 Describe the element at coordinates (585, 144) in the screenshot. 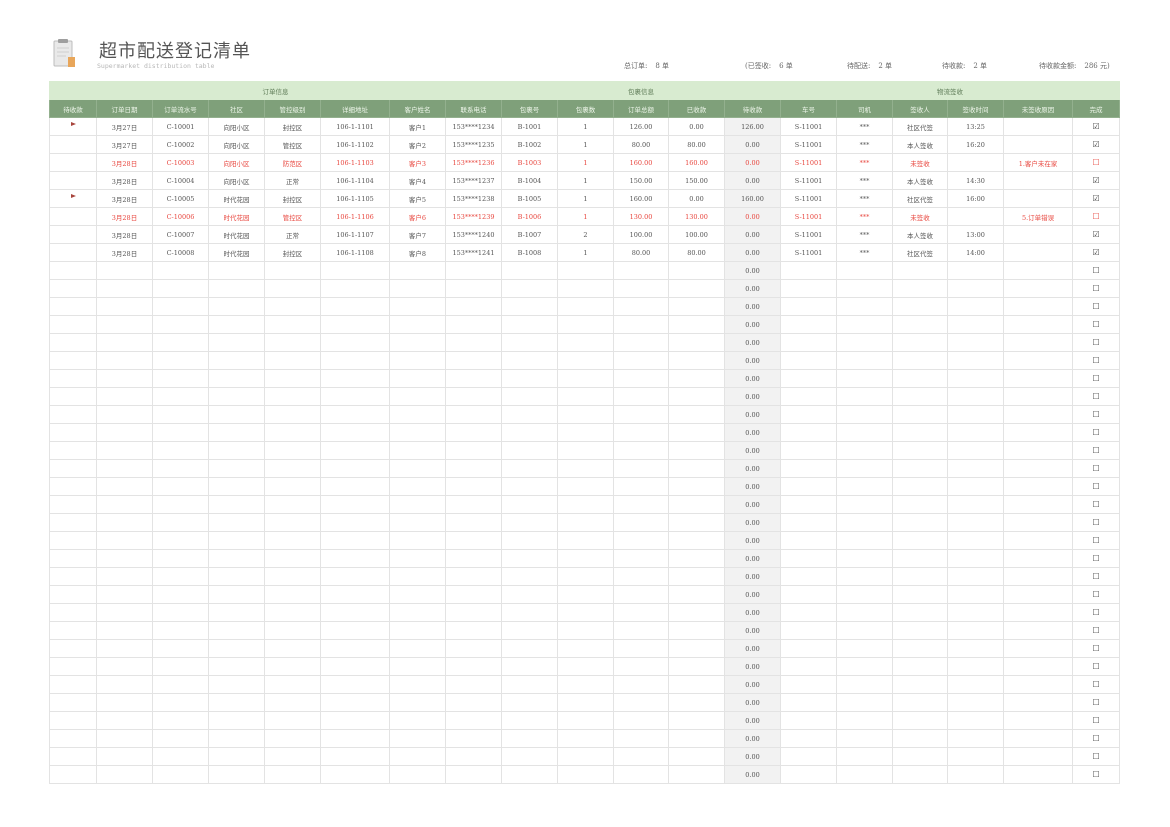

I see `table-cell: 1` at that location.